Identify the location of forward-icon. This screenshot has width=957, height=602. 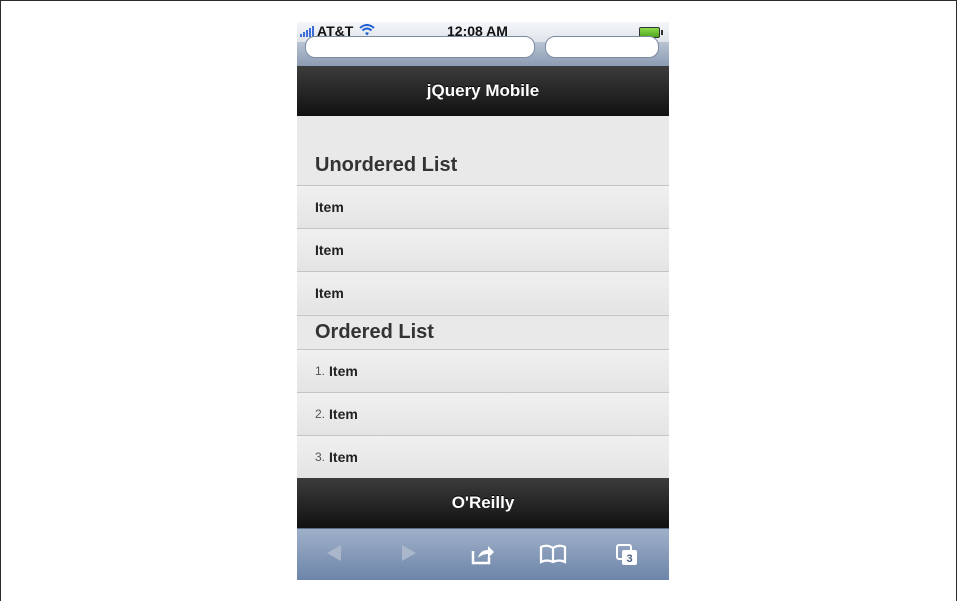
(409, 555).